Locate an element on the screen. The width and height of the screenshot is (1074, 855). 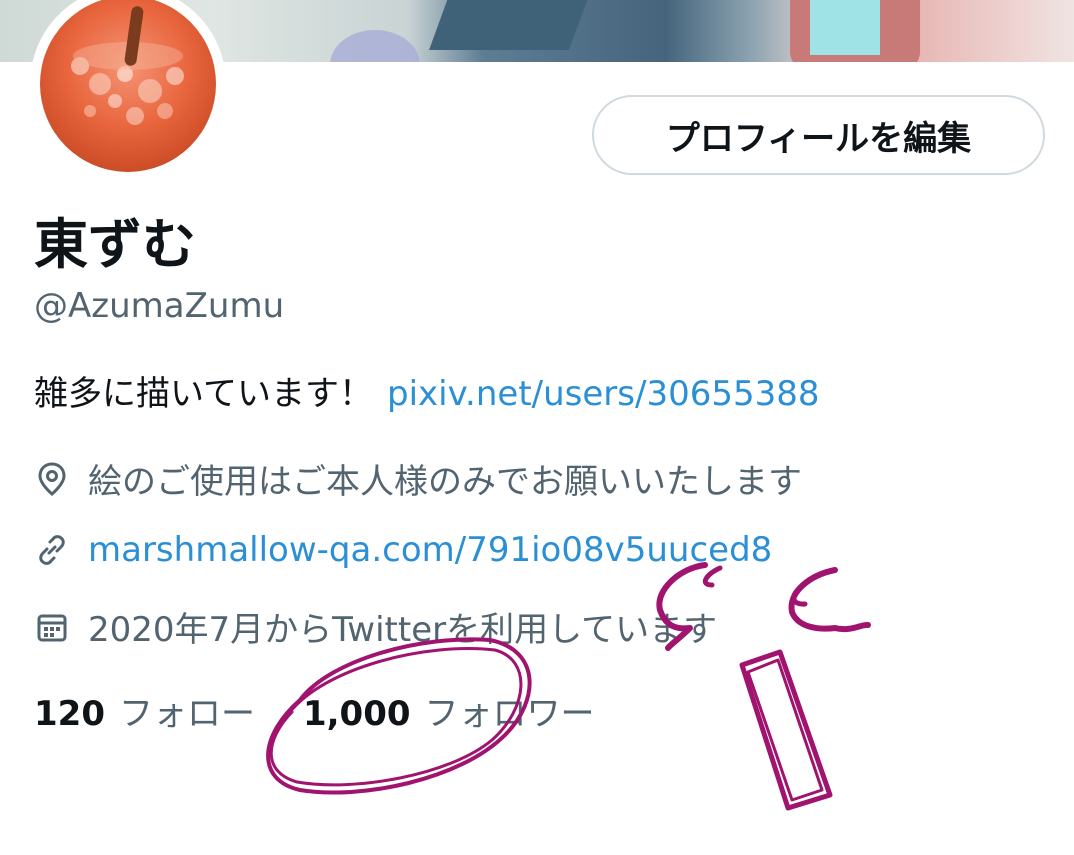
link-icon is located at coordinates (52, 550).